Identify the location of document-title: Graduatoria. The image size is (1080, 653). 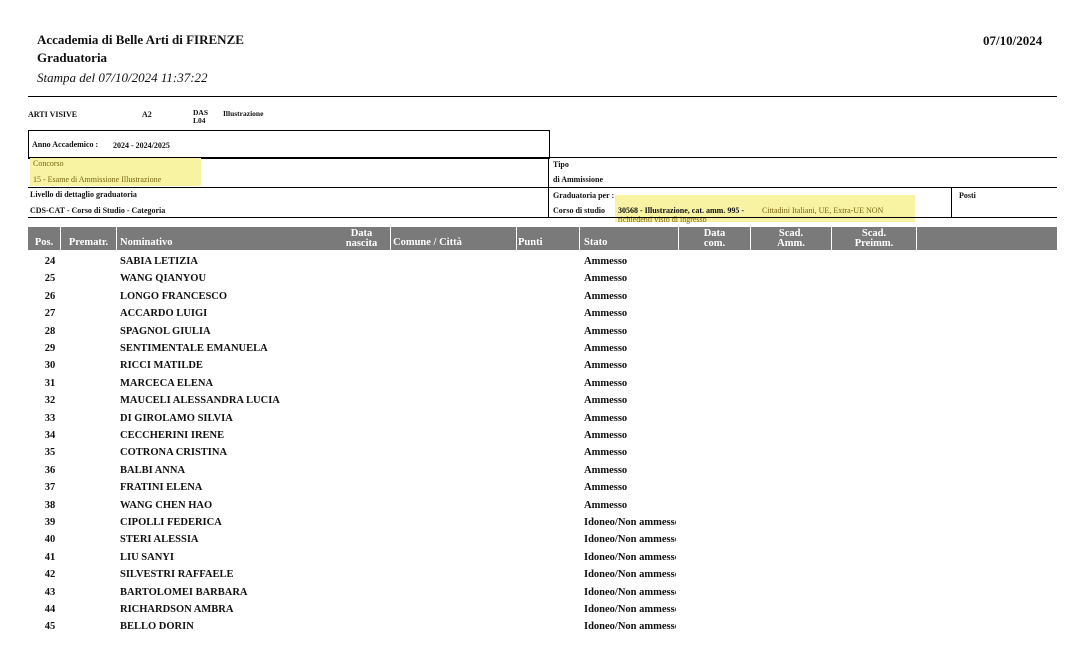
(72, 57).